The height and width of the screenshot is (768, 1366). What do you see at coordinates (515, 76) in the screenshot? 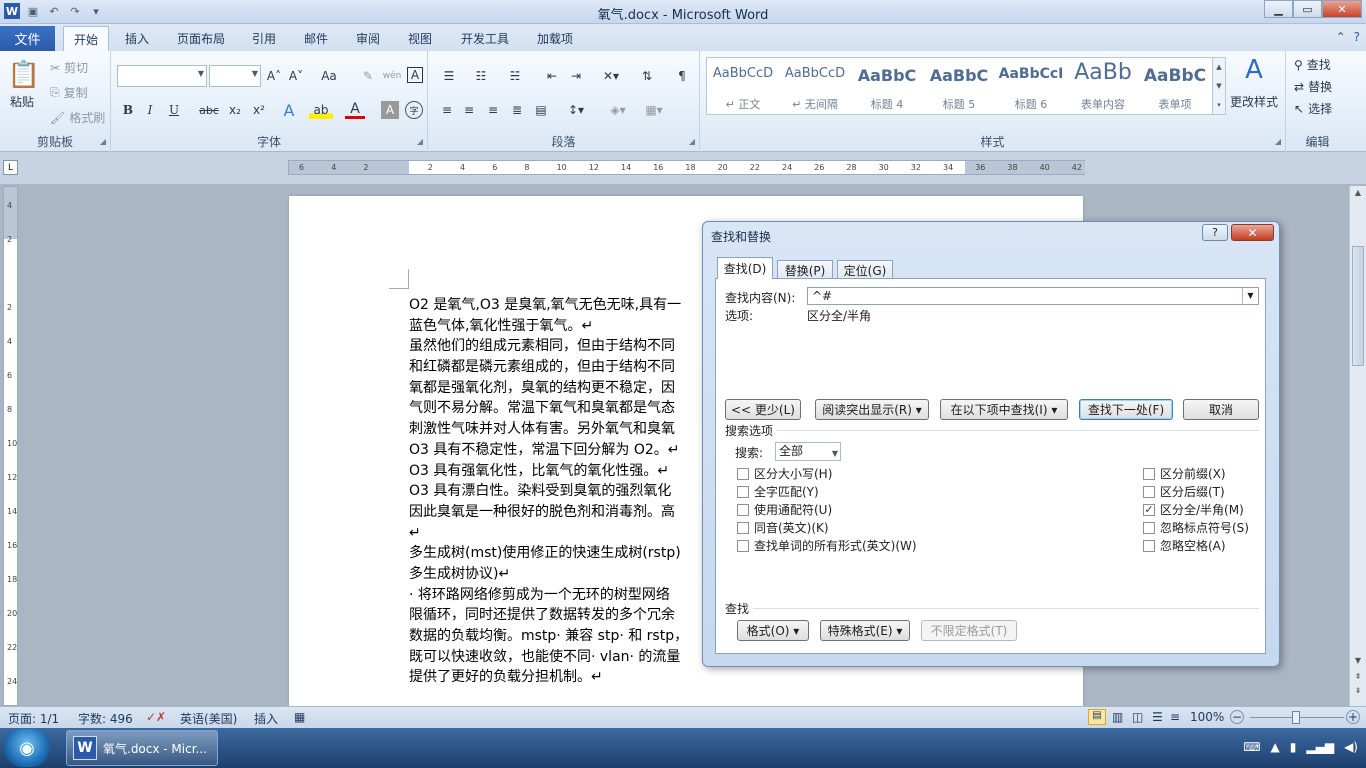
I see `multilevel-list-icon: ☵` at bounding box center [515, 76].